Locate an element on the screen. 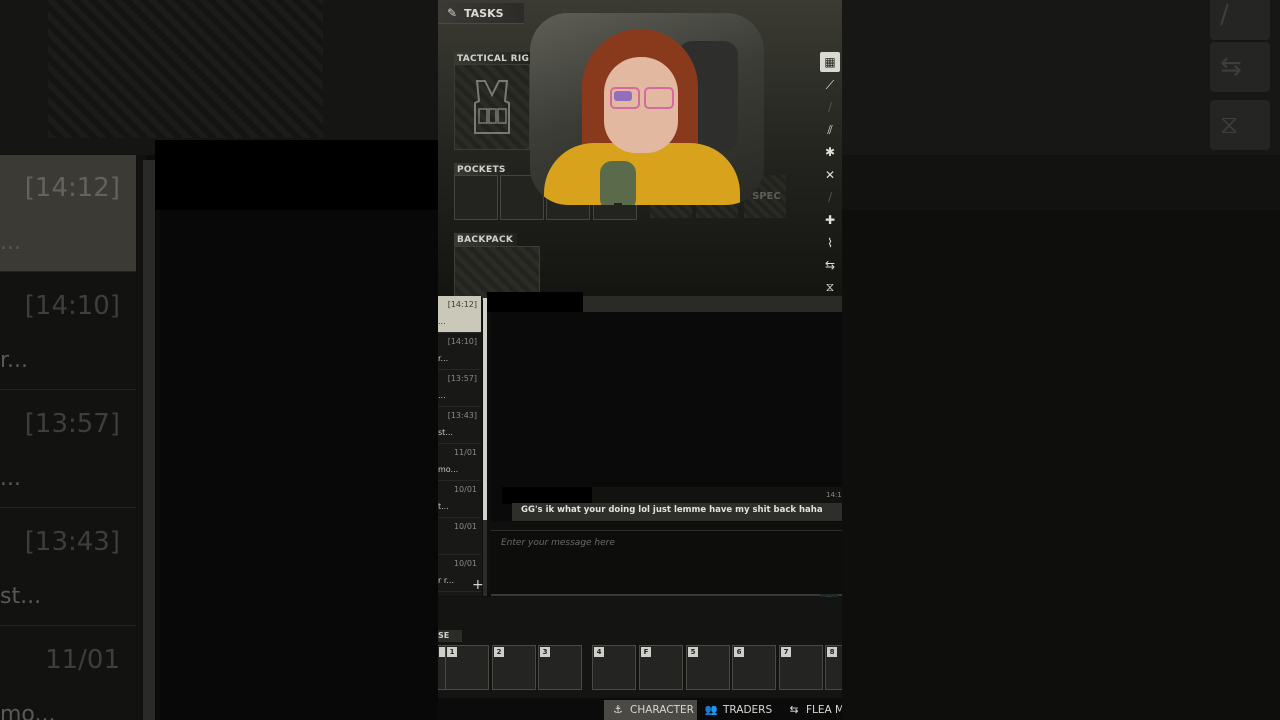 The width and height of the screenshot is (1280, 720). blur-scrollbar is located at coordinates (149, 440).